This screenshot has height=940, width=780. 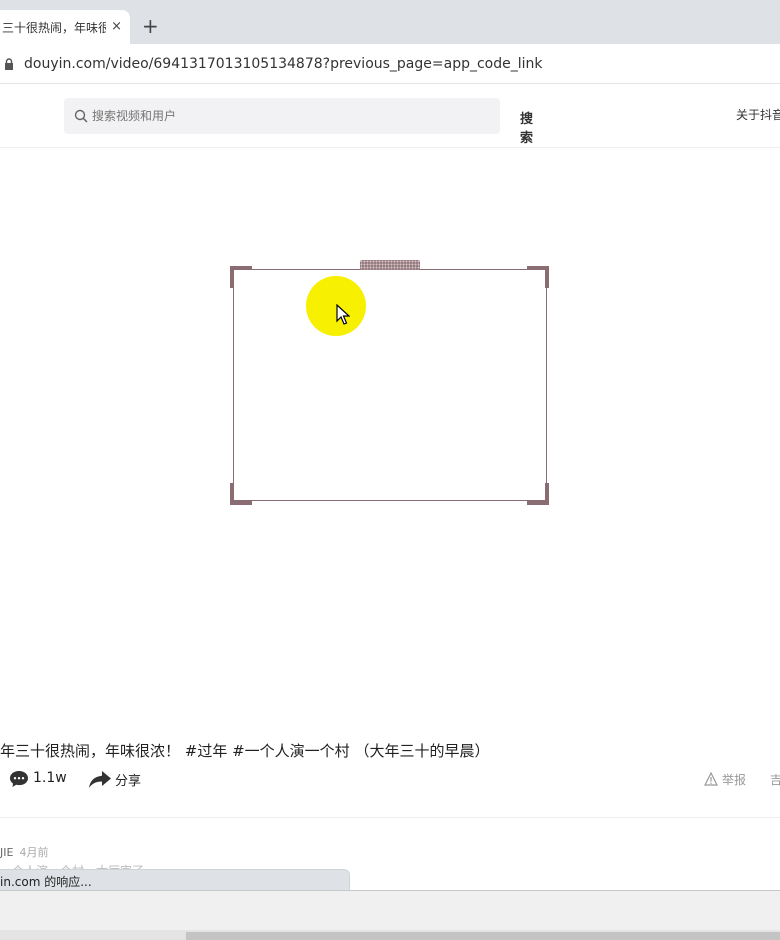 I want to click on report-button: 举报, so click(x=734, y=779).